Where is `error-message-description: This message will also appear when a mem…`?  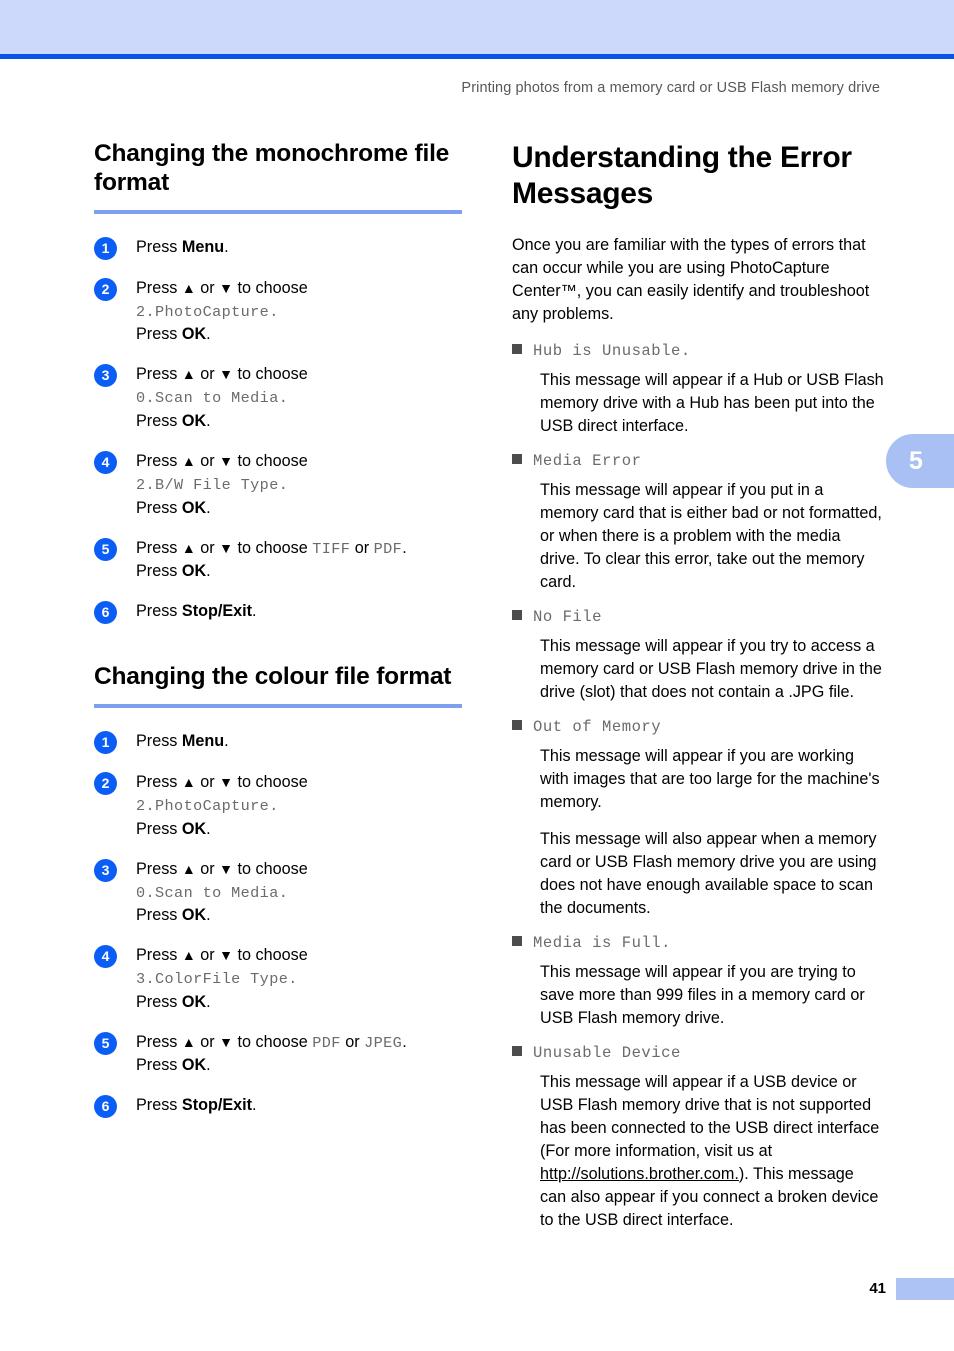
error-message-description: This message will also appear when a mem… is located at coordinates (708, 873).